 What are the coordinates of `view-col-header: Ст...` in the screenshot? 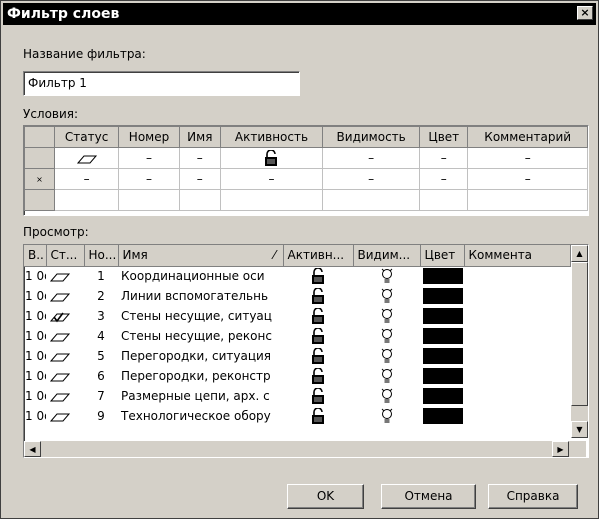 It's located at (65, 256).